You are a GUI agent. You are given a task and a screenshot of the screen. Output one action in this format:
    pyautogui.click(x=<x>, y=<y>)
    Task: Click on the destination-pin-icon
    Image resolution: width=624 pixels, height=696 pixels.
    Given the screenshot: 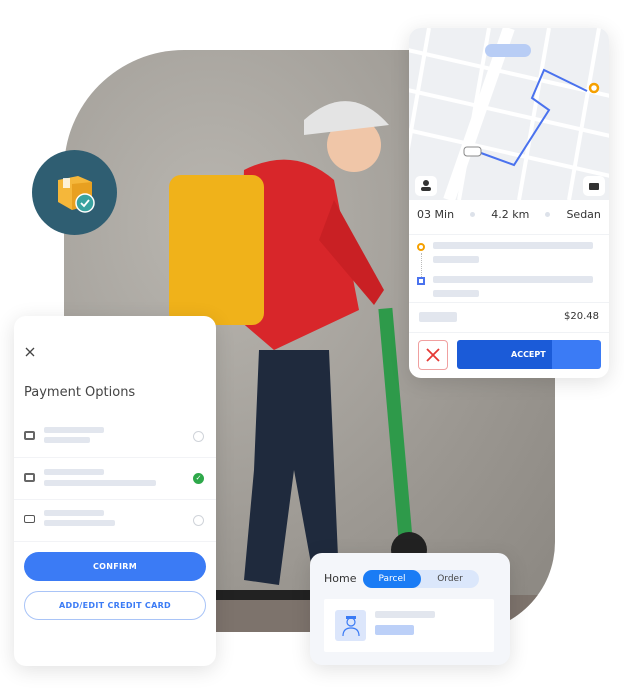 What is the action you would take?
    pyautogui.click(x=594, y=88)
    